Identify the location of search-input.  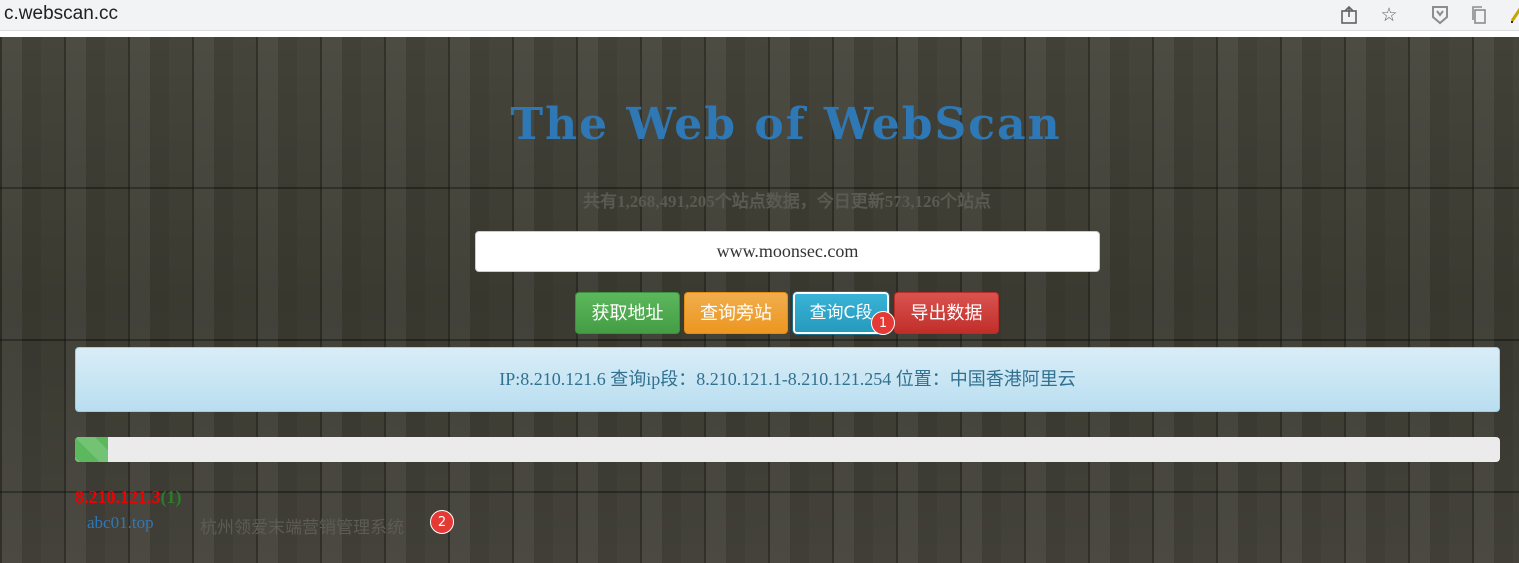
(787, 251).